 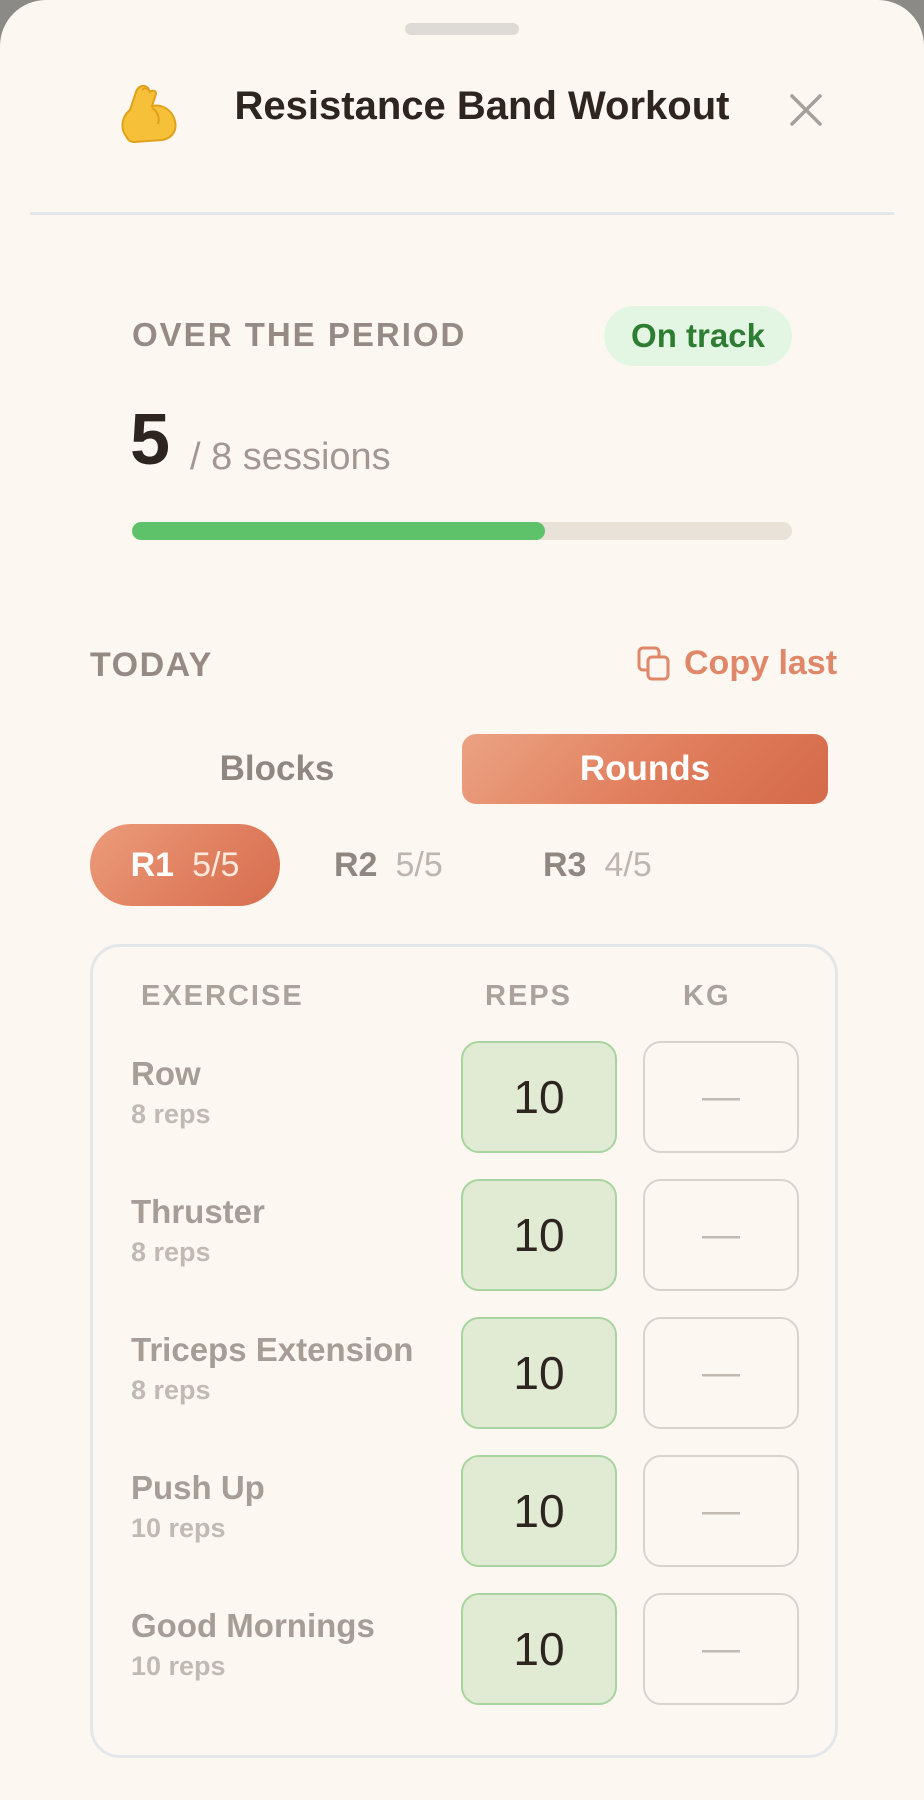 I want to click on exercise-name: Push Up, so click(x=198, y=1487).